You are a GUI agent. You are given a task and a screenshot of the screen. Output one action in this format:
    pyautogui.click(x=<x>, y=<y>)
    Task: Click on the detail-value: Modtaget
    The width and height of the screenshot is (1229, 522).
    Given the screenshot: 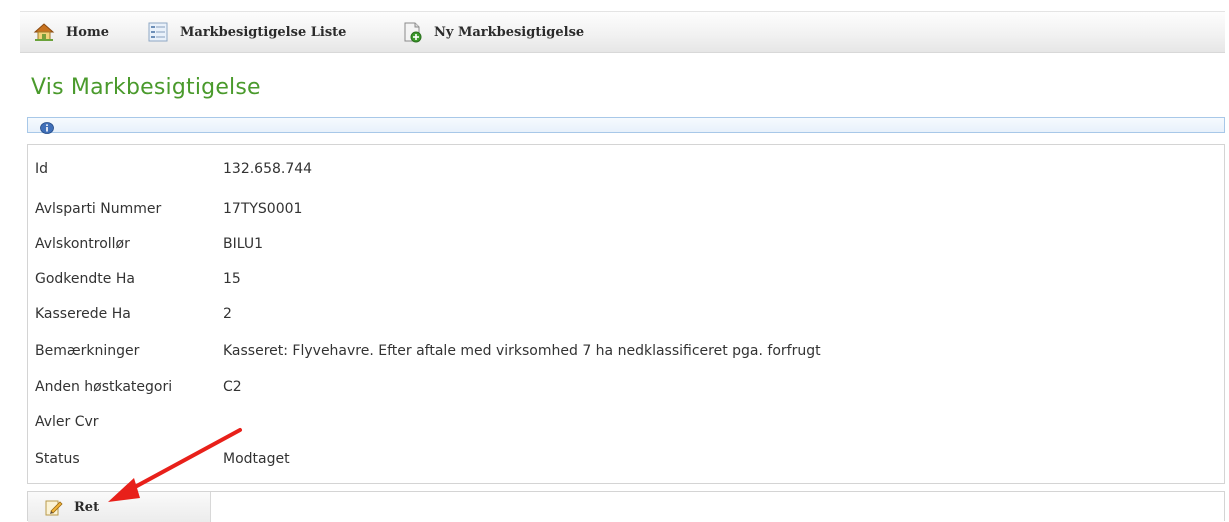 What is the action you would take?
    pyautogui.click(x=256, y=459)
    